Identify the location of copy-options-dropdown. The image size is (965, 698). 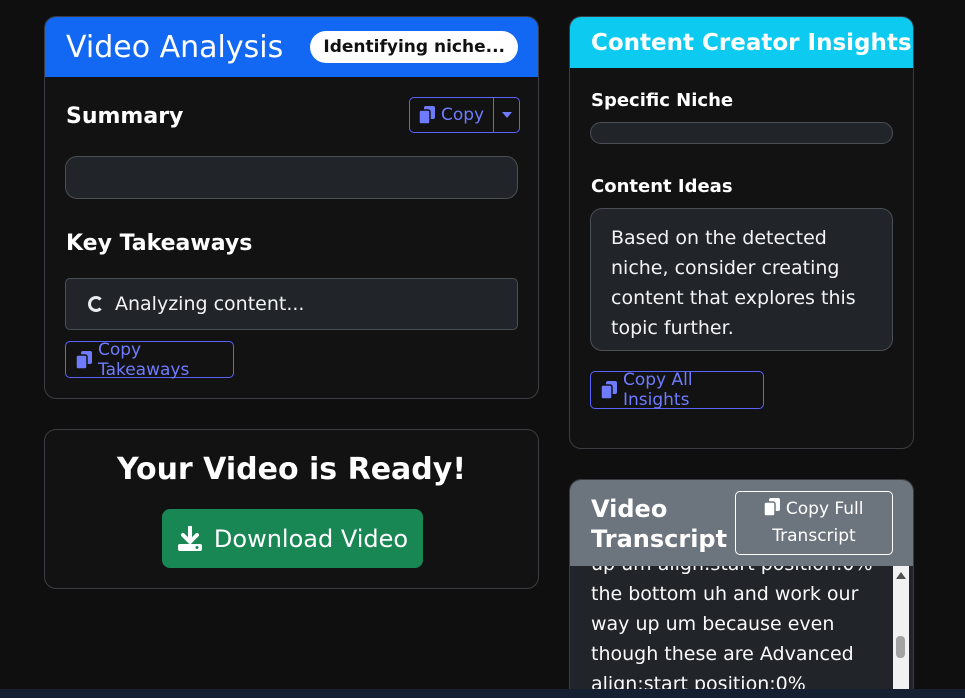
(506, 115).